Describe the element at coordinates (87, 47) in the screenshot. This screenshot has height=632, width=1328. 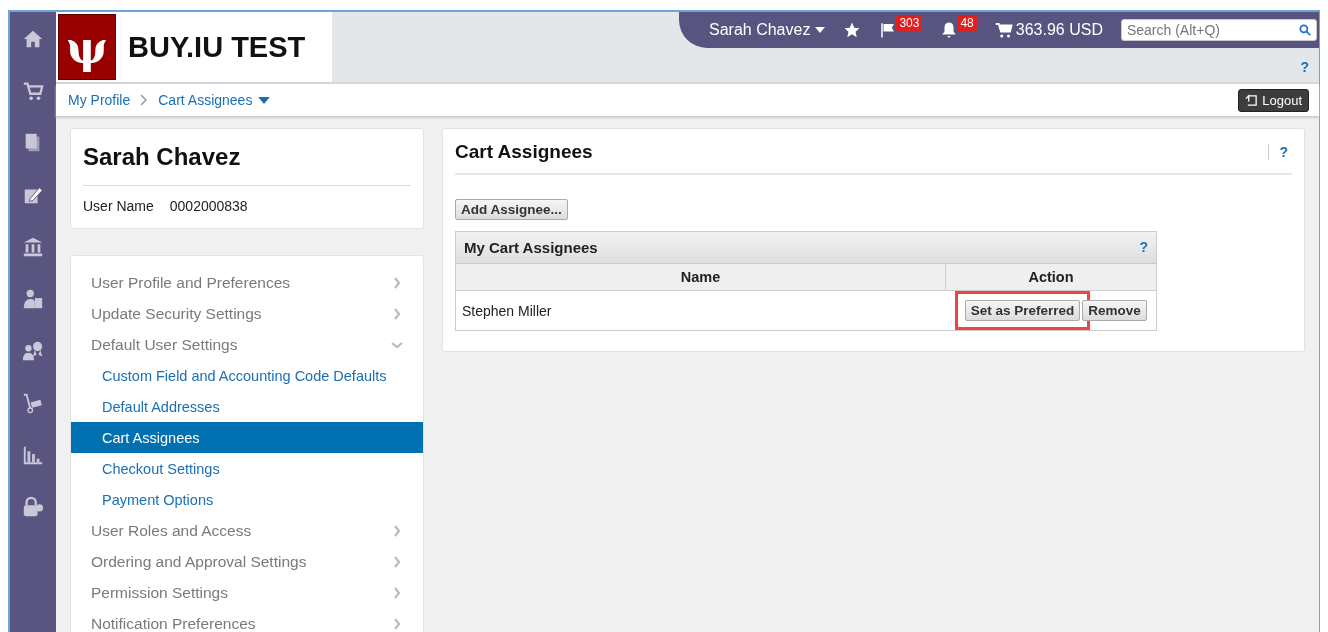
I see `logo-mark: ψ` at that location.